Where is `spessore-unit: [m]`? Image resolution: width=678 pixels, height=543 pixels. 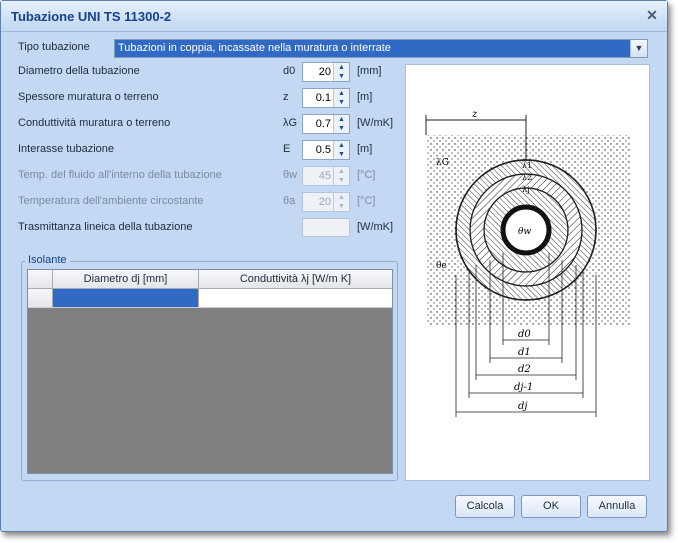 spessore-unit: [m] is located at coordinates (365, 97).